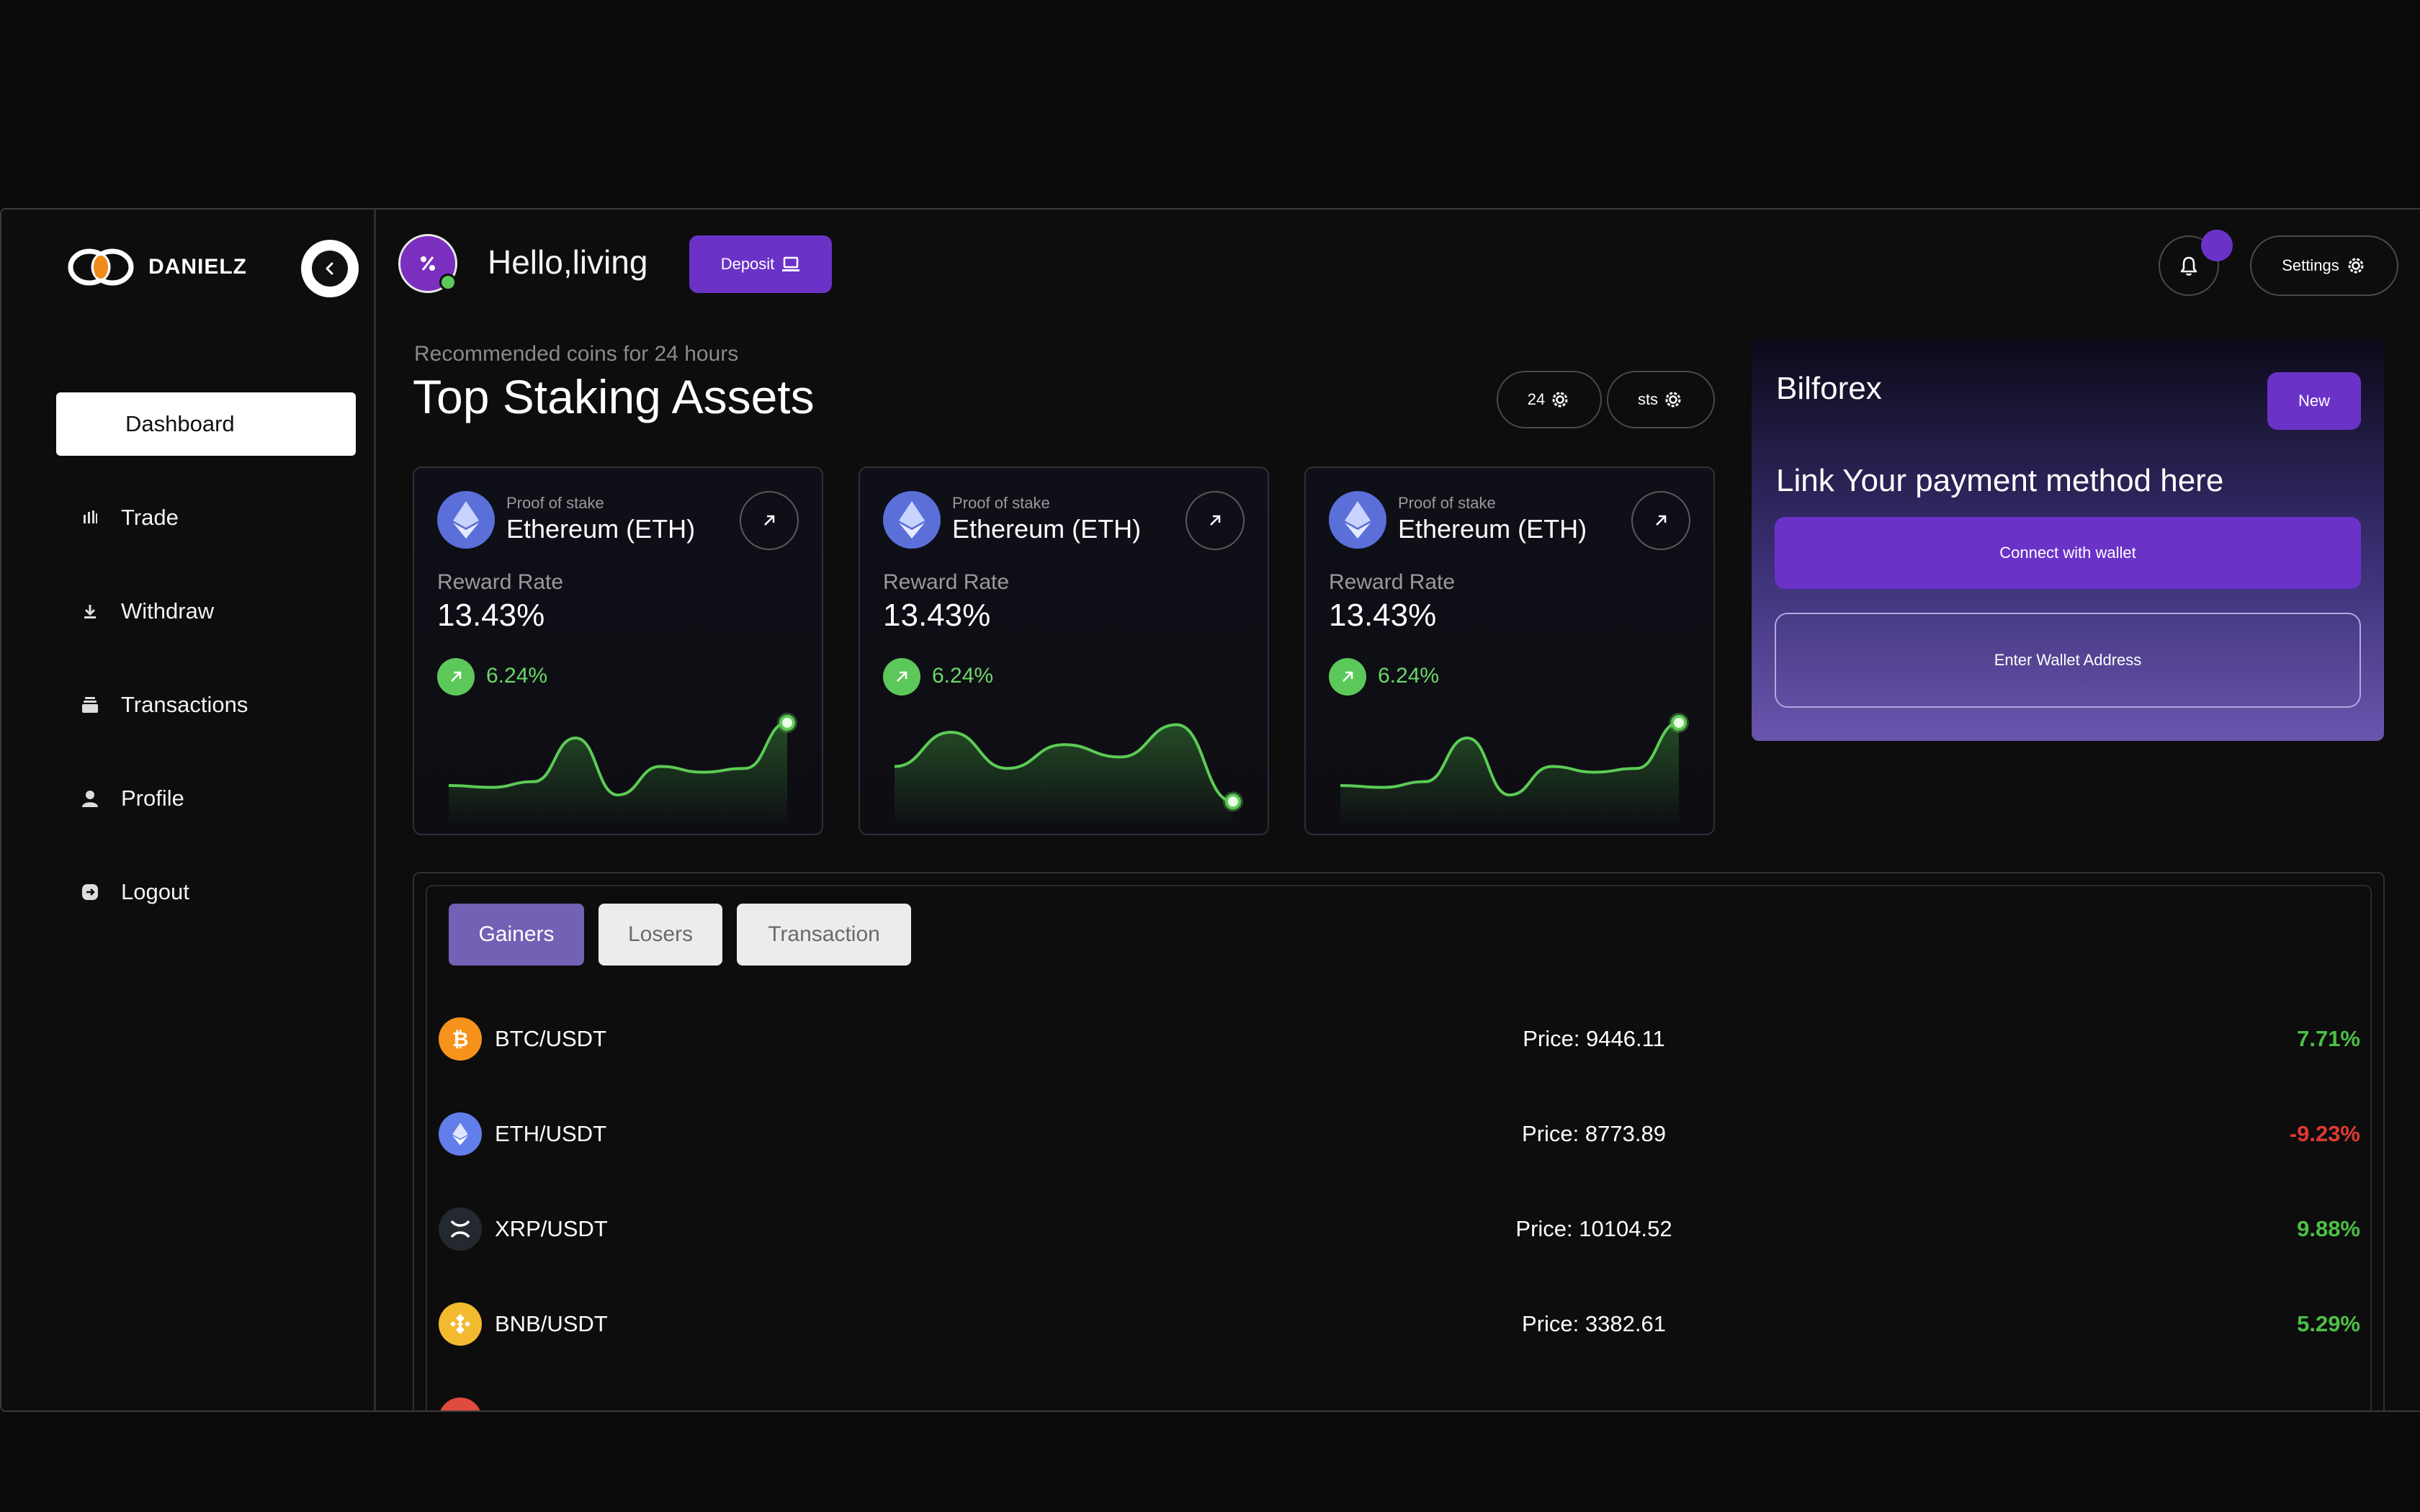 This screenshot has width=2420, height=1512. Describe the element at coordinates (448, 282) in the screenshot. I see `online-status-dot` at that location.